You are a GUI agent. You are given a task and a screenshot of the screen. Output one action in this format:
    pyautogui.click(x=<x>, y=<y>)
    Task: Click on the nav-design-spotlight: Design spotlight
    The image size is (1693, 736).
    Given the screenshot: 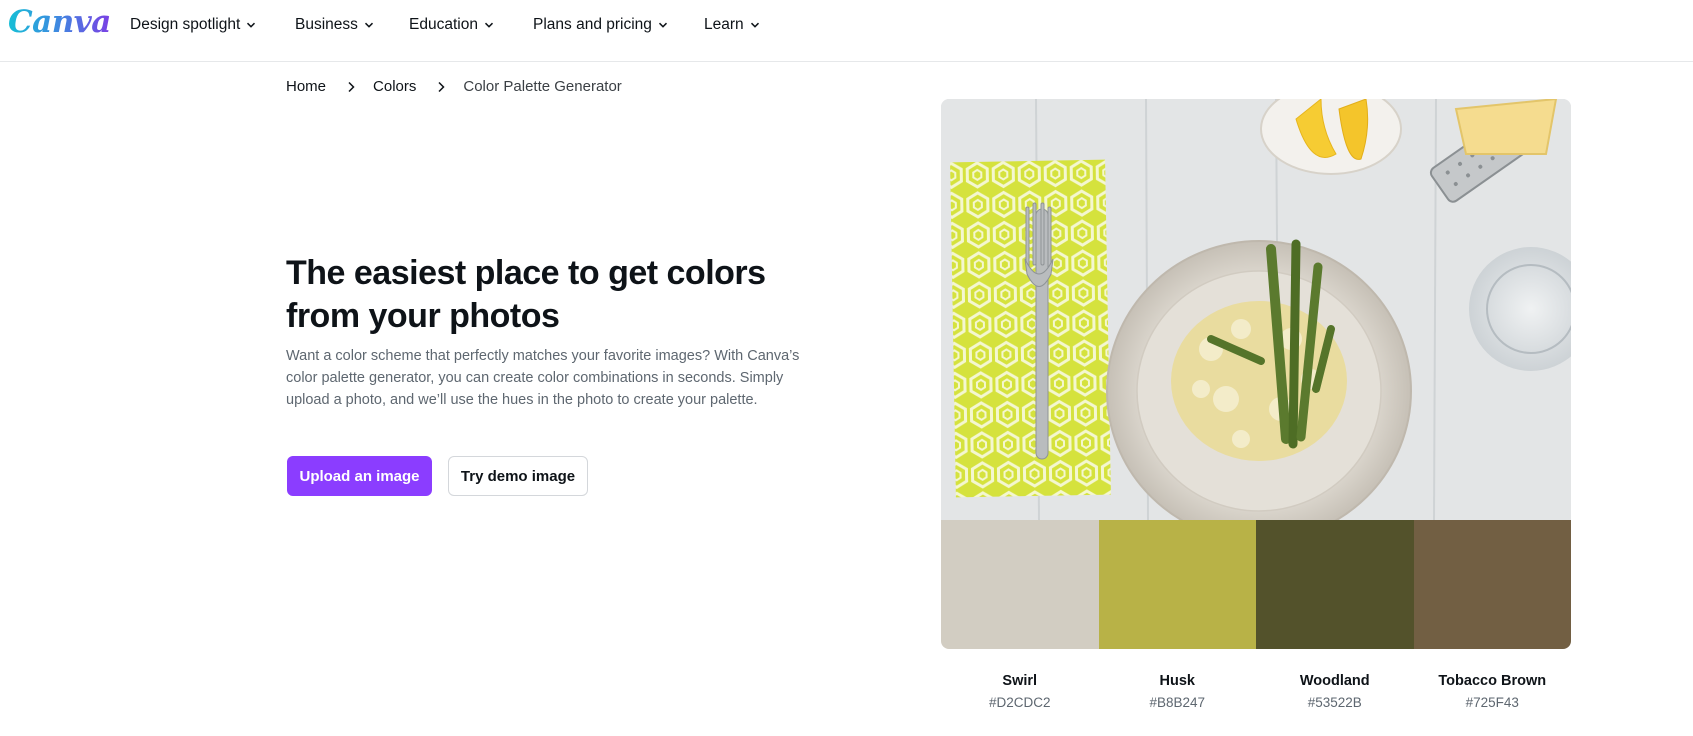 What is the action you would take?
    pyautogui.click(x=193, y=25)
    